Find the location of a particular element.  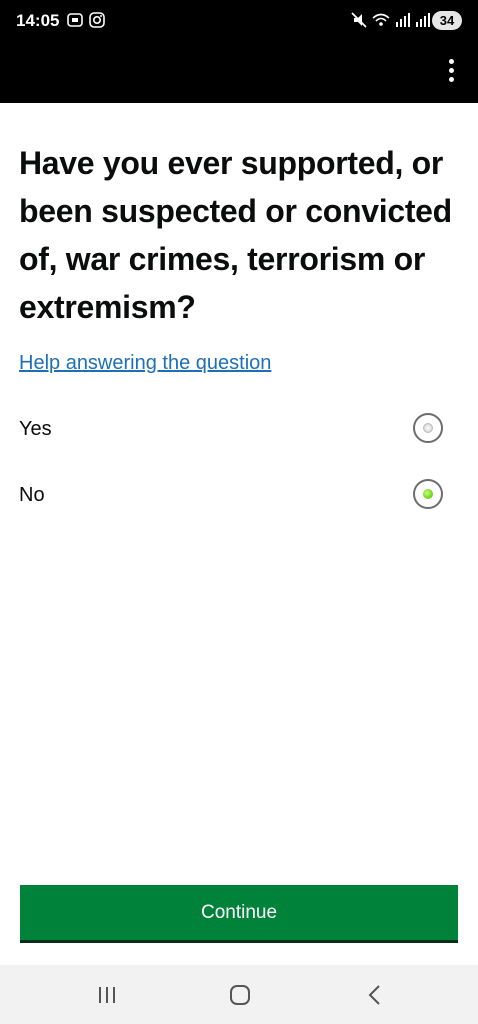

more-vertical-icon is located at coordinates (451, 71).